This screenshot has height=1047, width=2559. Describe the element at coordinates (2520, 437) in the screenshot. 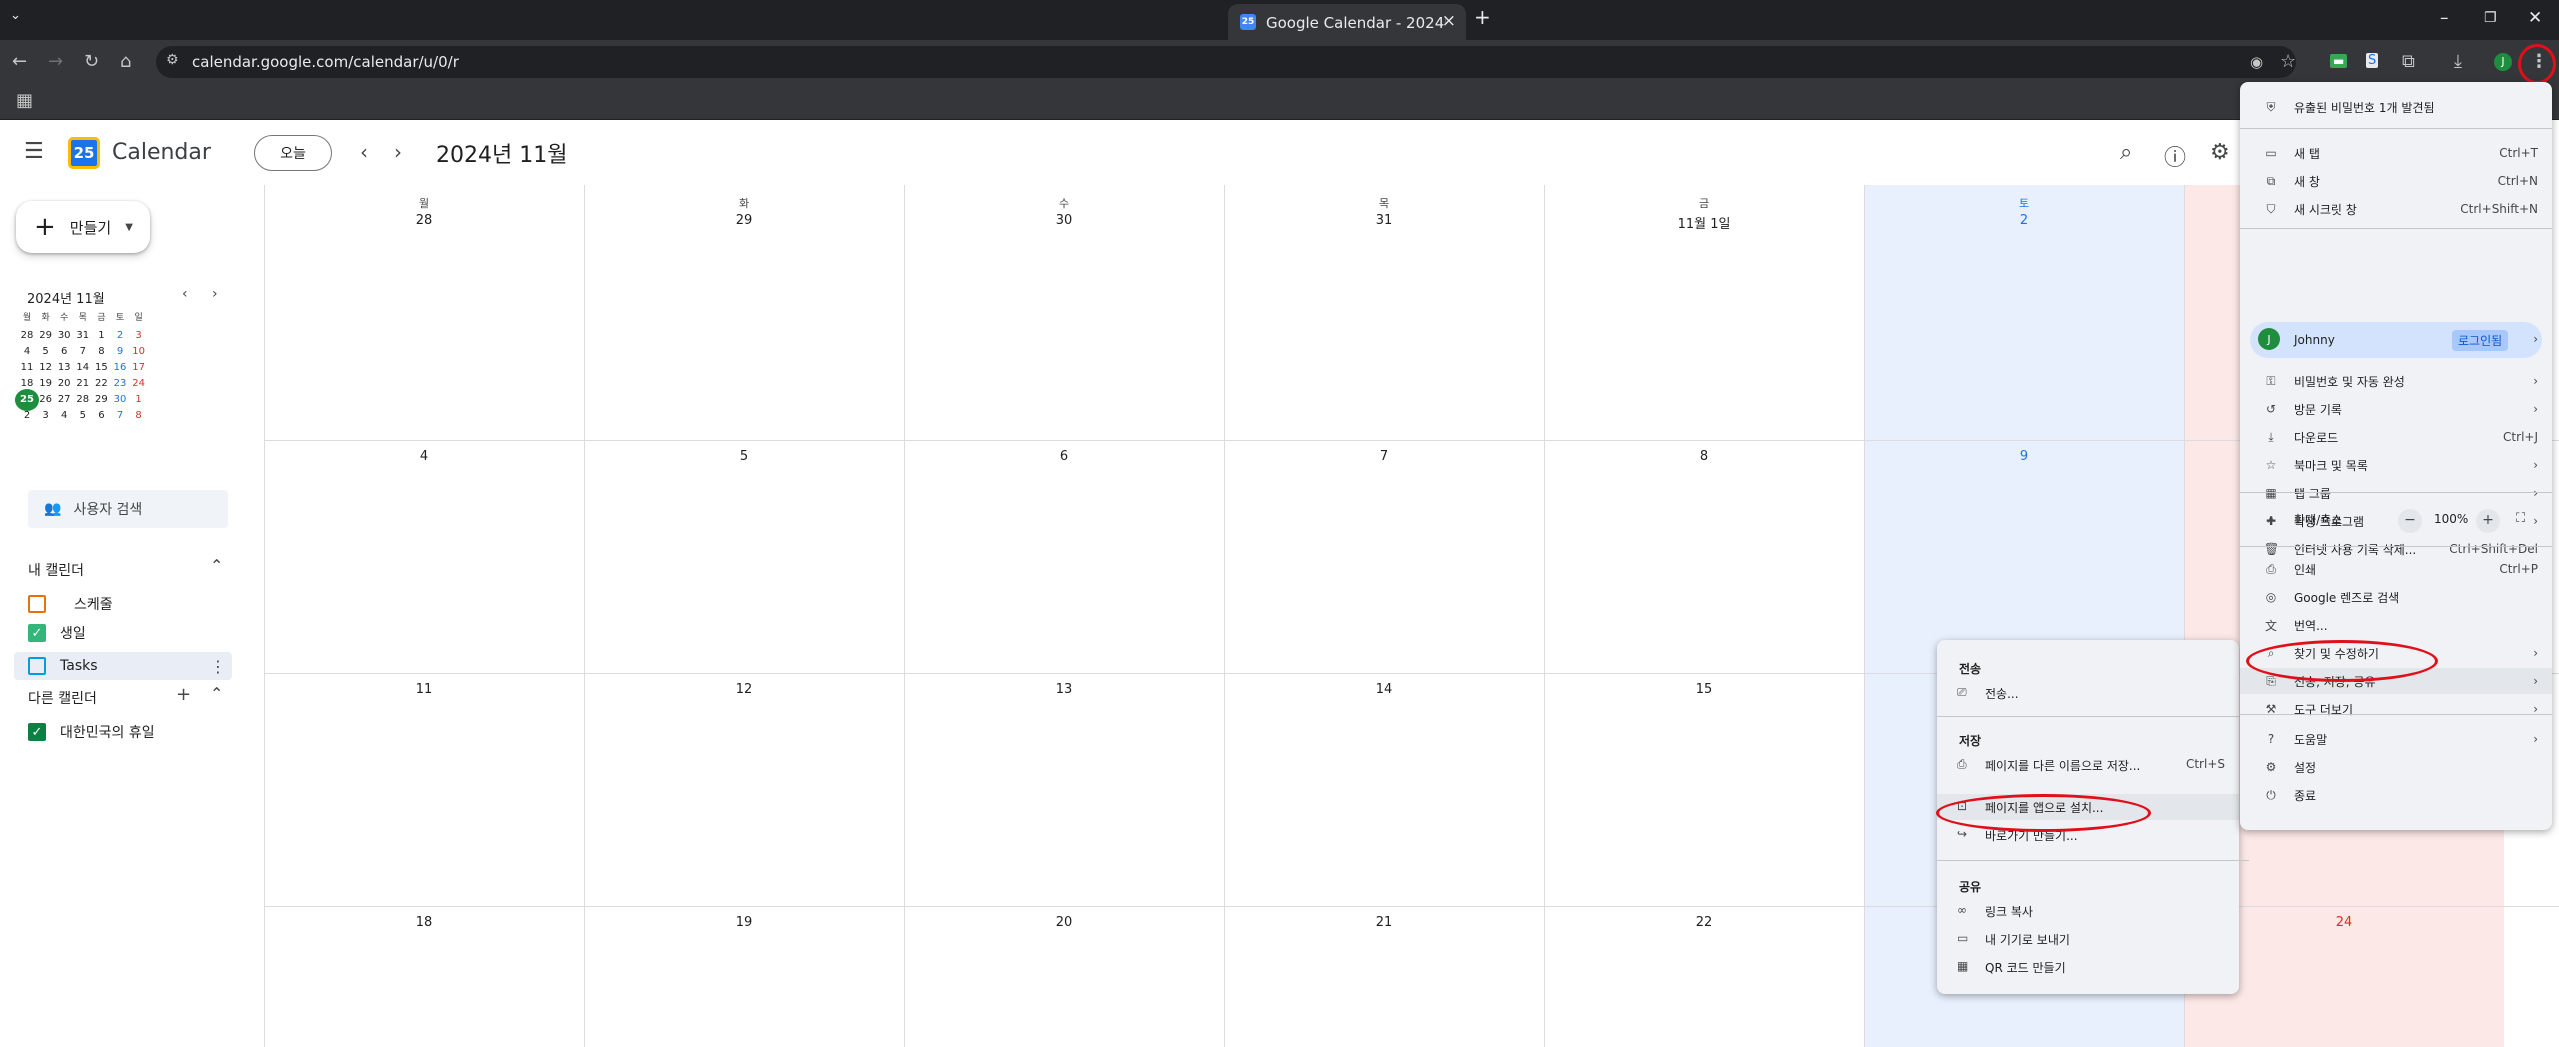

I see `menu-item-shortcut: Ctrl+J` at that location.